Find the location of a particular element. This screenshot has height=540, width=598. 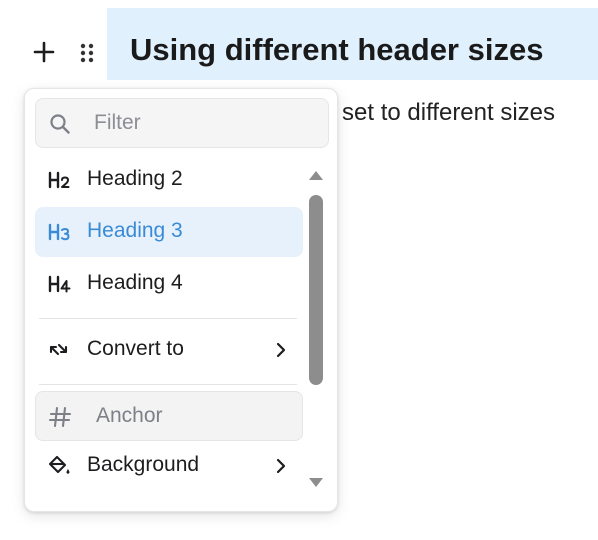

menu-item-label: Background is located at coordinates (143, 464).